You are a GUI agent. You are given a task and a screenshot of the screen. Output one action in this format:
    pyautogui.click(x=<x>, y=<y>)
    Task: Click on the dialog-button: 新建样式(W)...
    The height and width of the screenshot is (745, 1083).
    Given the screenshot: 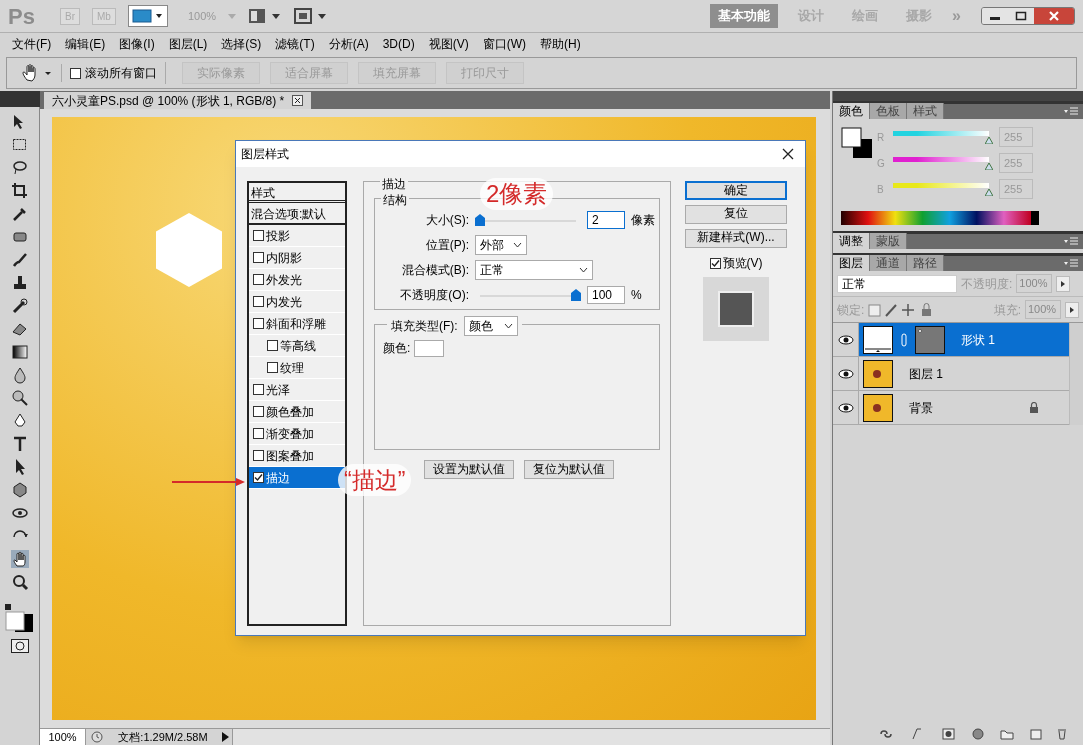 What is the action you would take?
    pyautogui.click(x=736, y=238)
    